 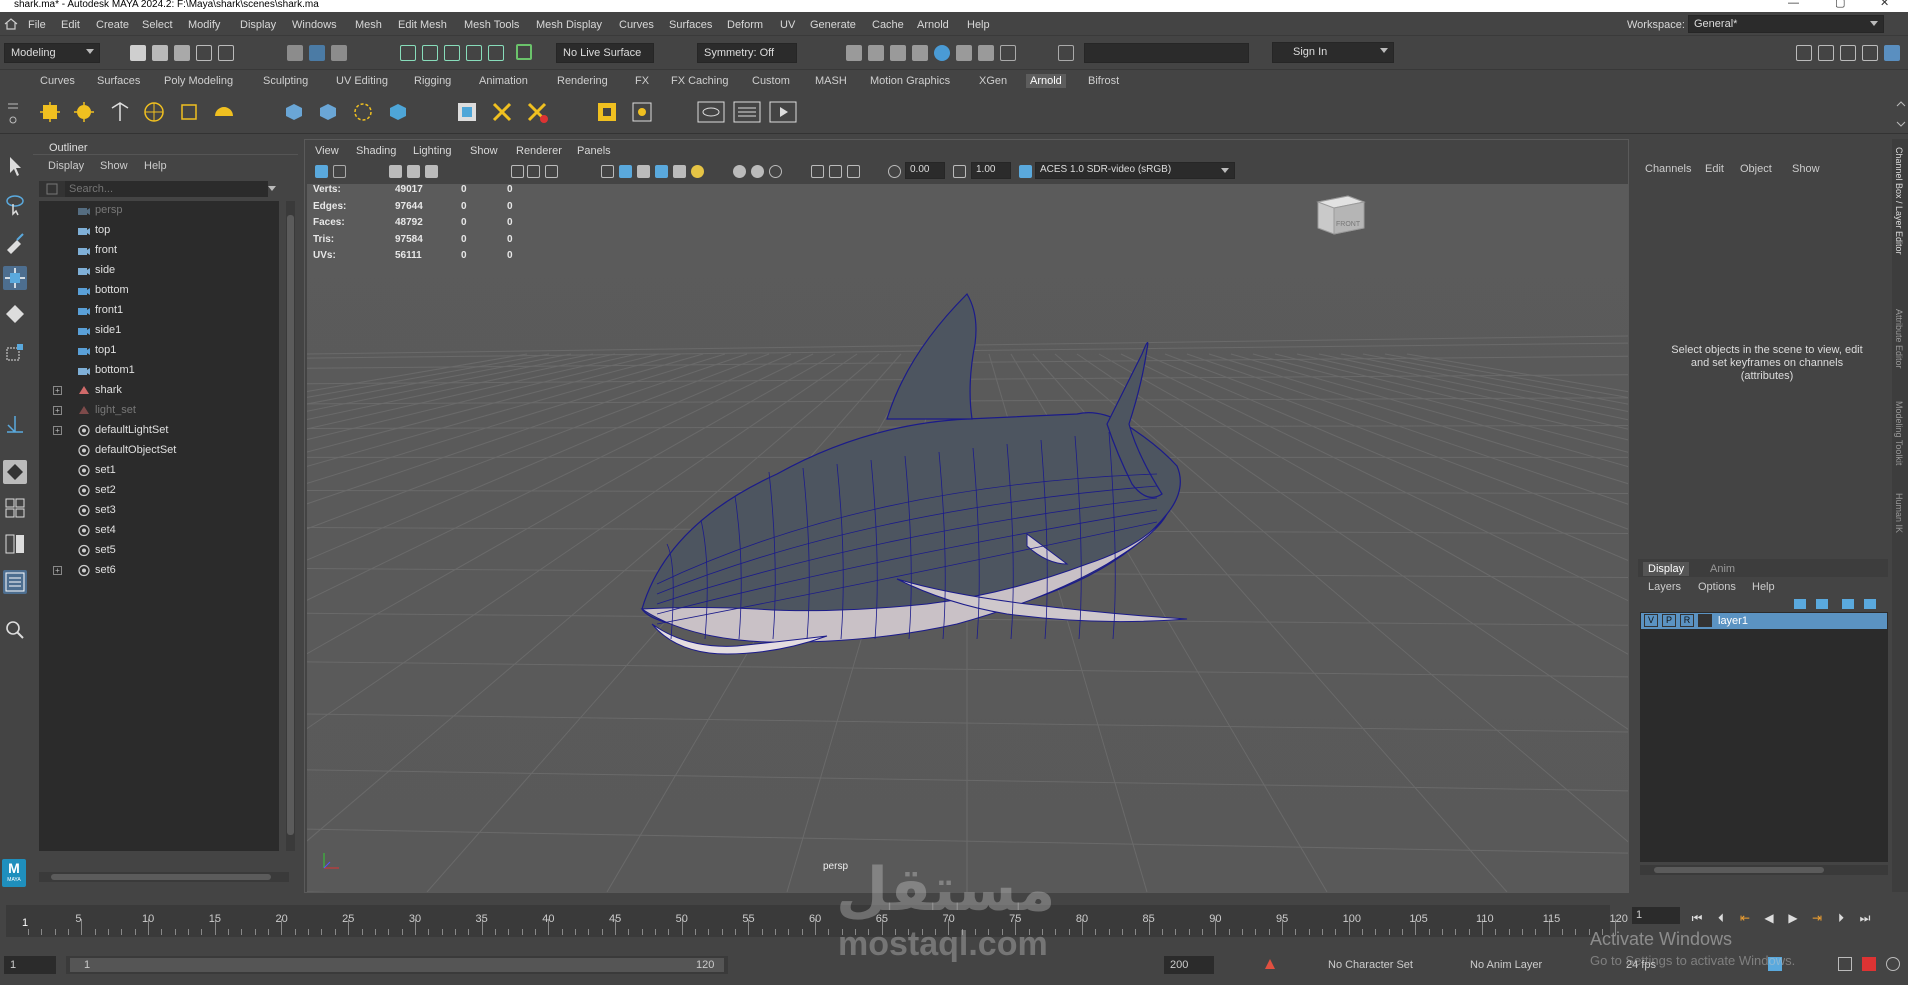 What do you see at coordinates (398, 112) in the screenshot?
I see `operator-icon` at bounding box center [398, 112].